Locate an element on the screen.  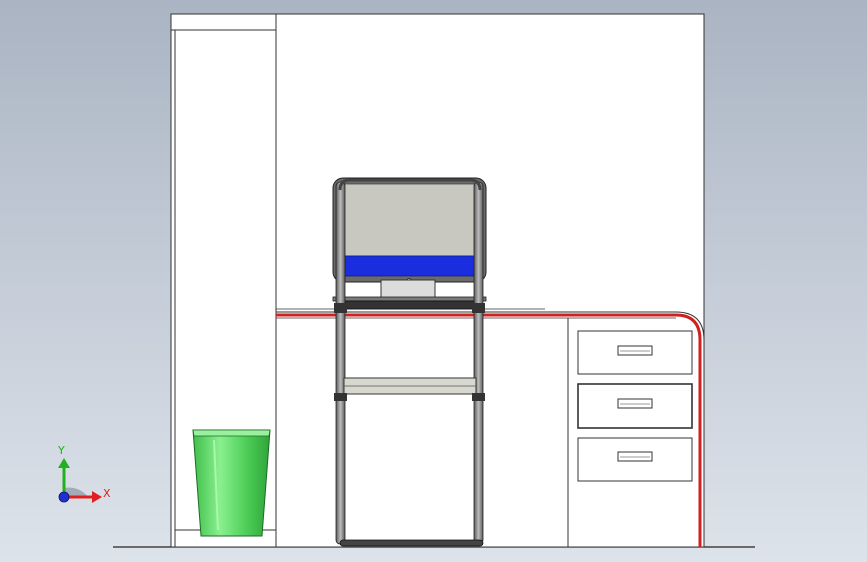
x-axis-arrowhead is located at coordinates (97, 497).